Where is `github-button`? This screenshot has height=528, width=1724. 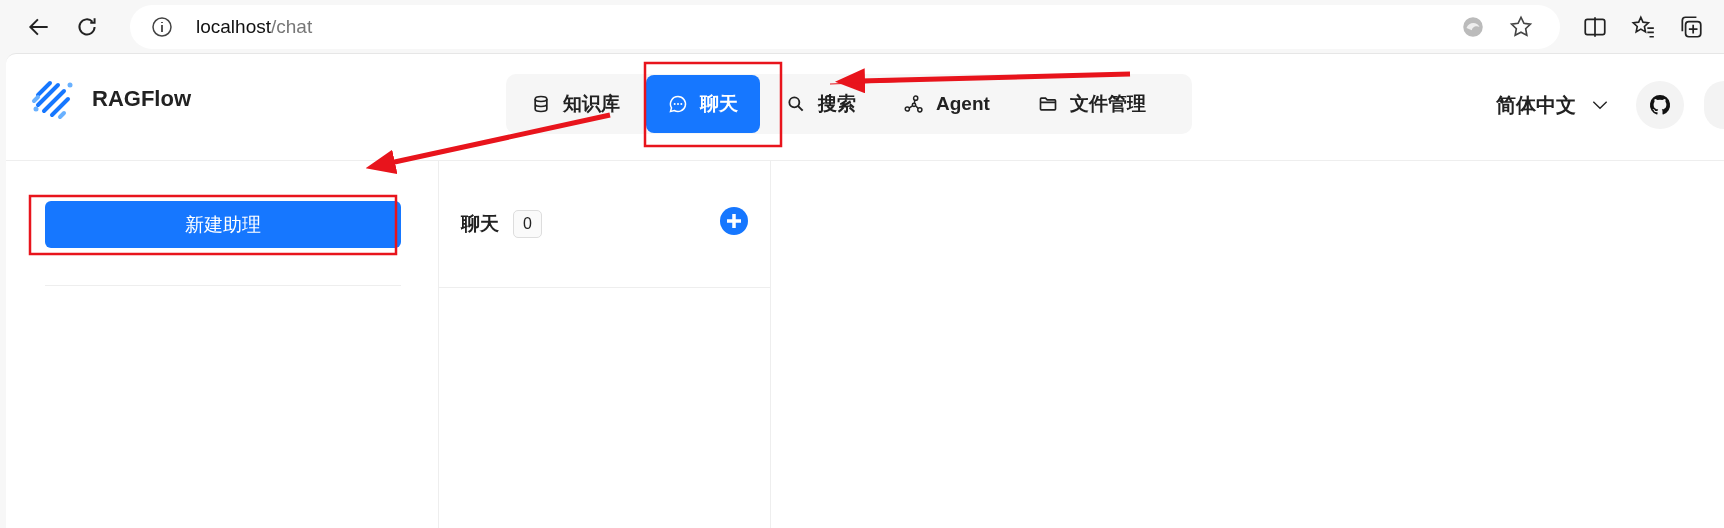 github-button is located at coordinates (1660, 105).